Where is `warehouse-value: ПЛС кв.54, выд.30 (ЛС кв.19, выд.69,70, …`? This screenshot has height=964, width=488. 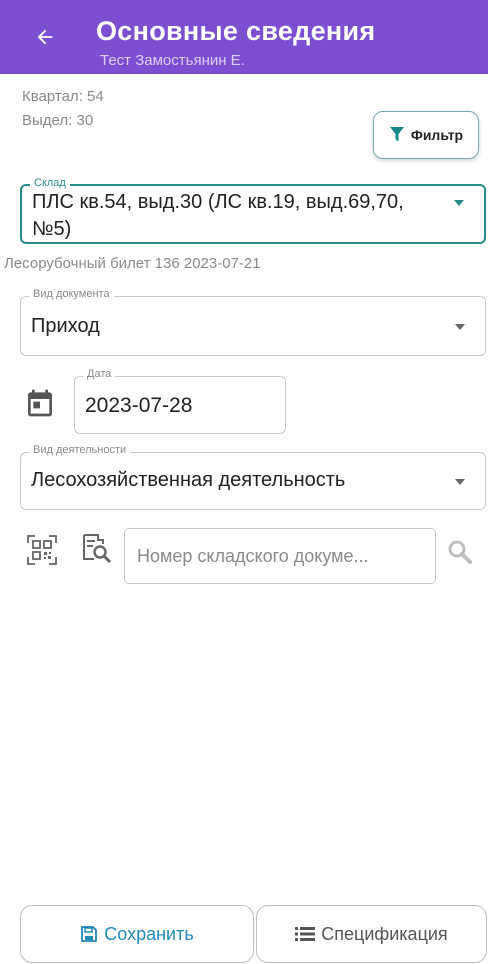 warehouse-value: ПЛС кв.54, выд.30 (ЛС кв.19, выд.69,70, … is located at coordinates (218, 216).